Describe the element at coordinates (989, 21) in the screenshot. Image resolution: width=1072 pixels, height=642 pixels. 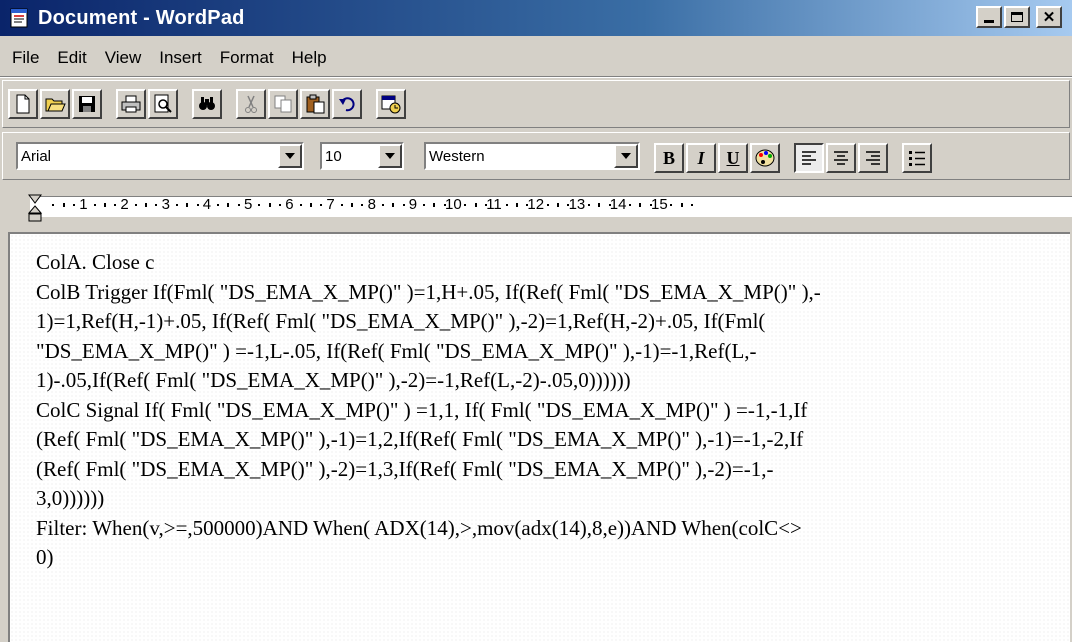
I see `minimize-icon` at that location.